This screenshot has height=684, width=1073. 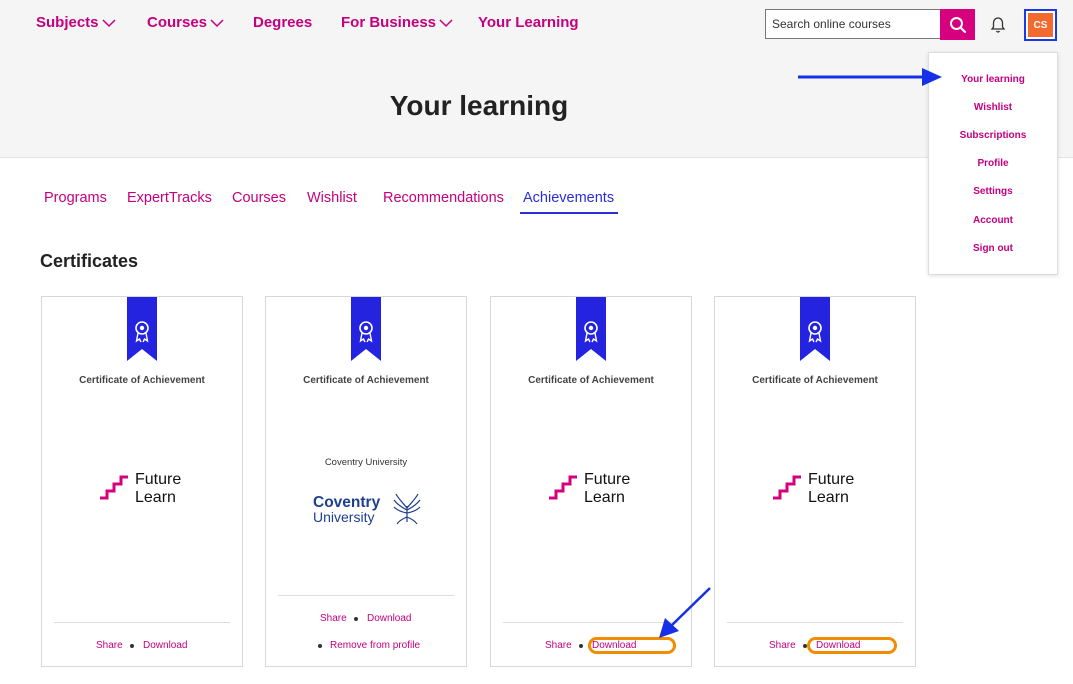 What do you see at coordinates (993, 220) in the screenshot?
I see `menu-item-account: Account` at bounding box center [993, 220].